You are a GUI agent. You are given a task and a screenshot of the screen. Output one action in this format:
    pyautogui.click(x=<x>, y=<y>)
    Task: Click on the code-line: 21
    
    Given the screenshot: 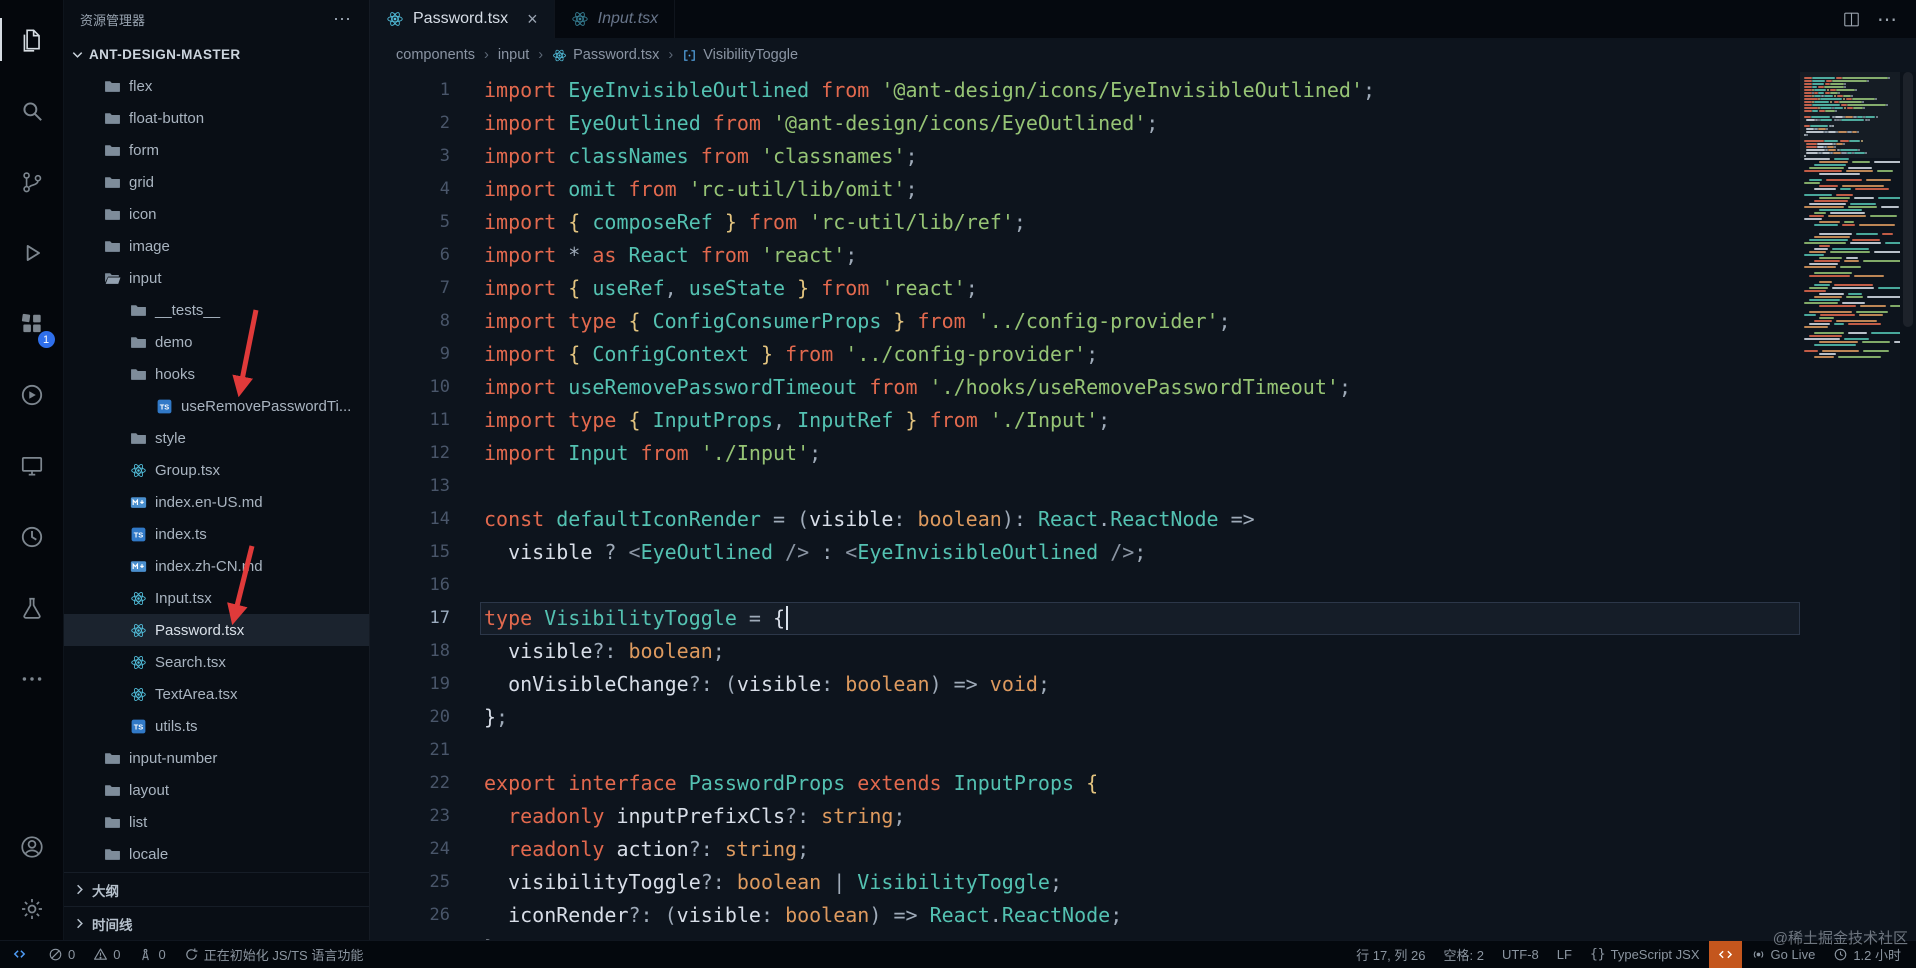 What is the action you would take?
    pyautogui.click(x=1085, y=750)
    